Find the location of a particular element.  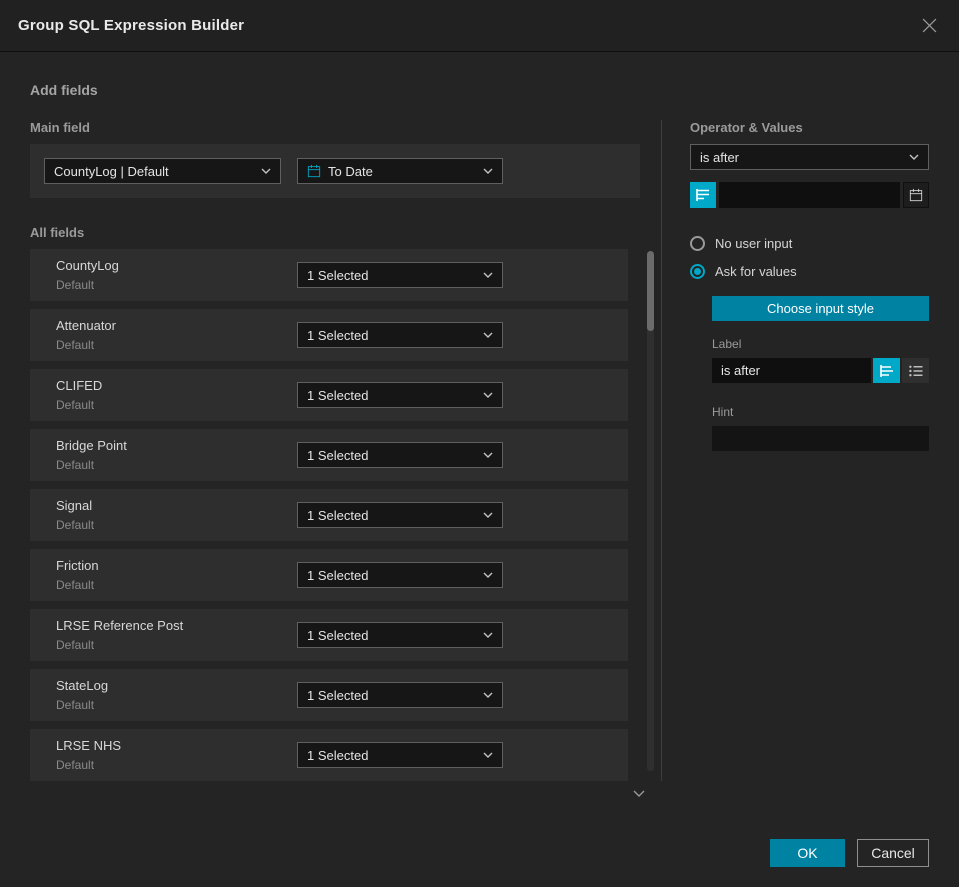

field-row: CLIFED Default 1 Selected is located at coordinates (329, 395).